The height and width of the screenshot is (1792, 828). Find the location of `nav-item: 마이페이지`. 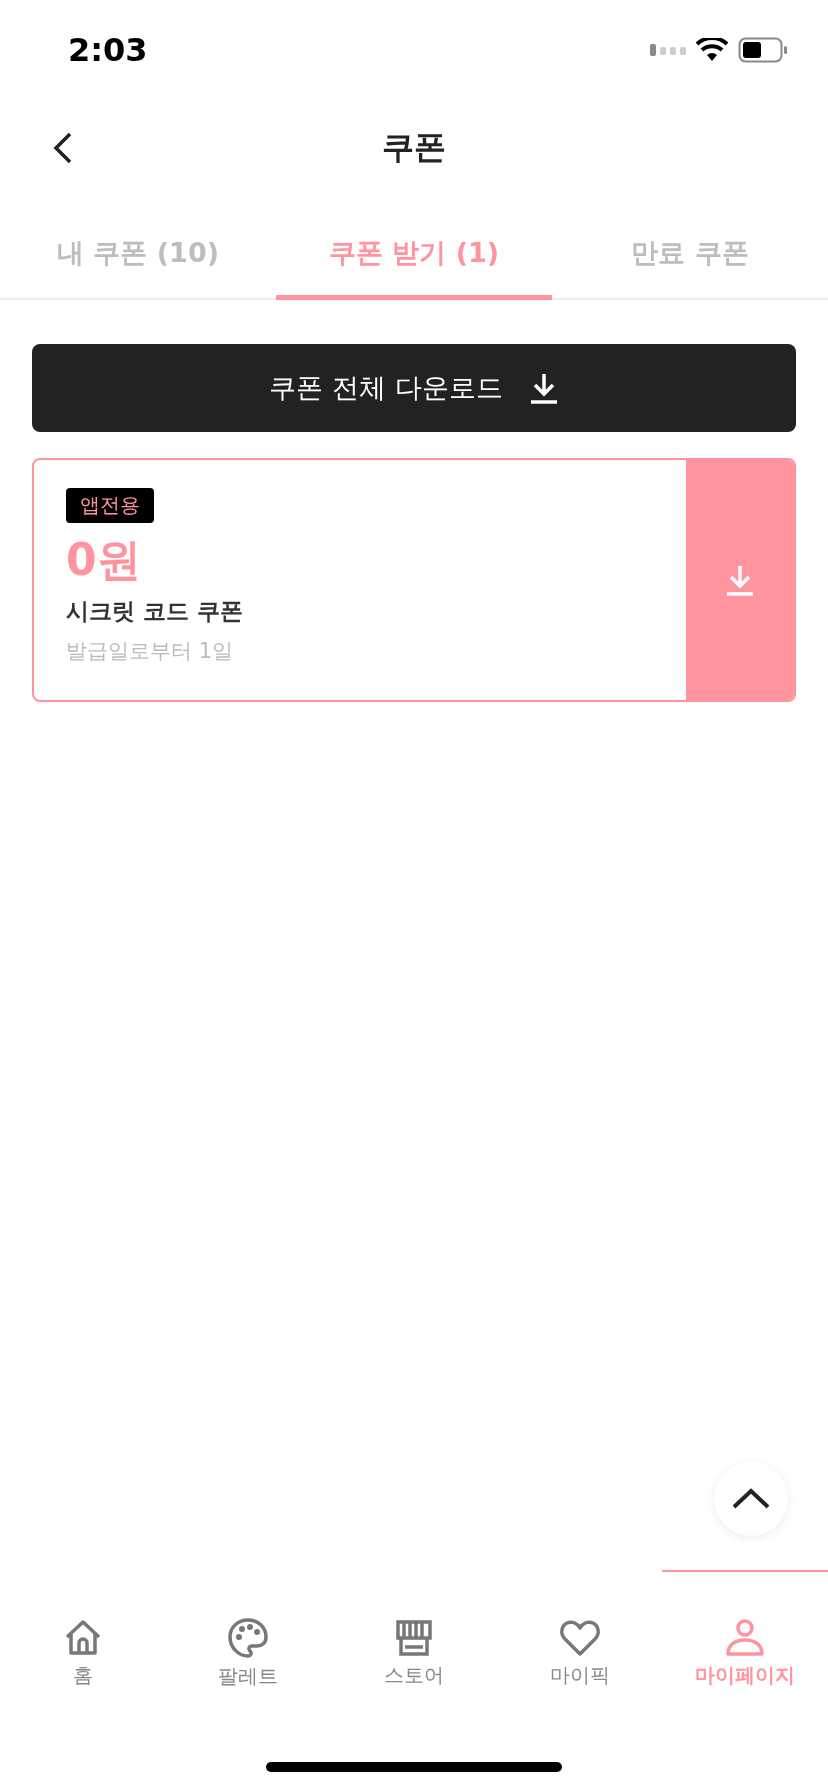

nav-item: 마이페이지 is located at coordinates (745, 1635).